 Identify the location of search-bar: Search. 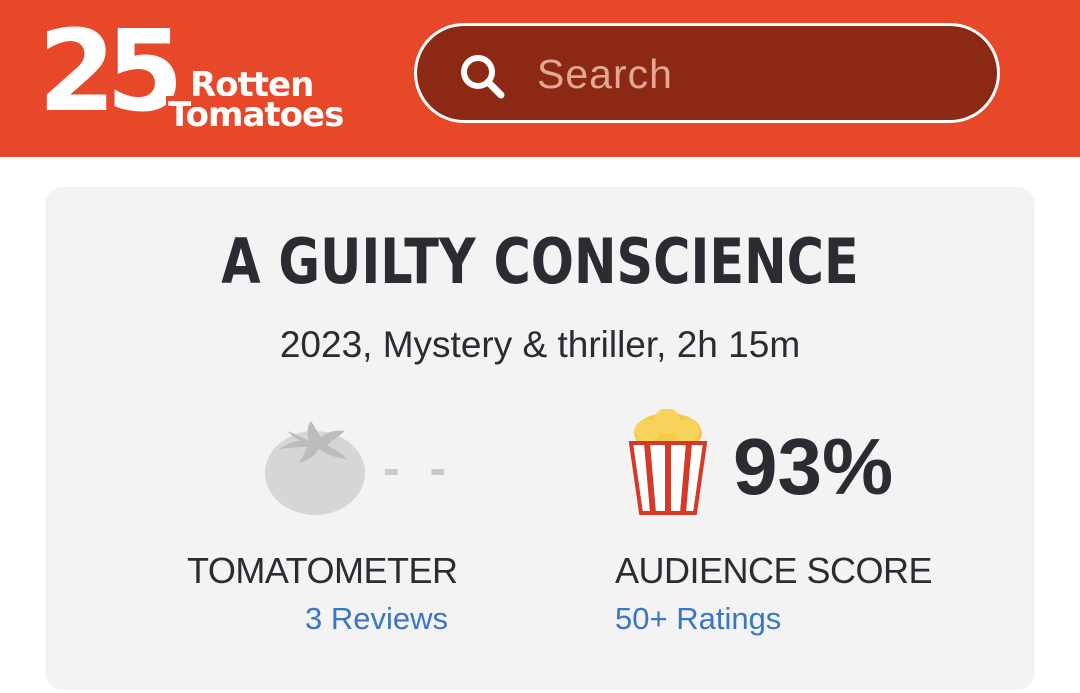
(707, 73).